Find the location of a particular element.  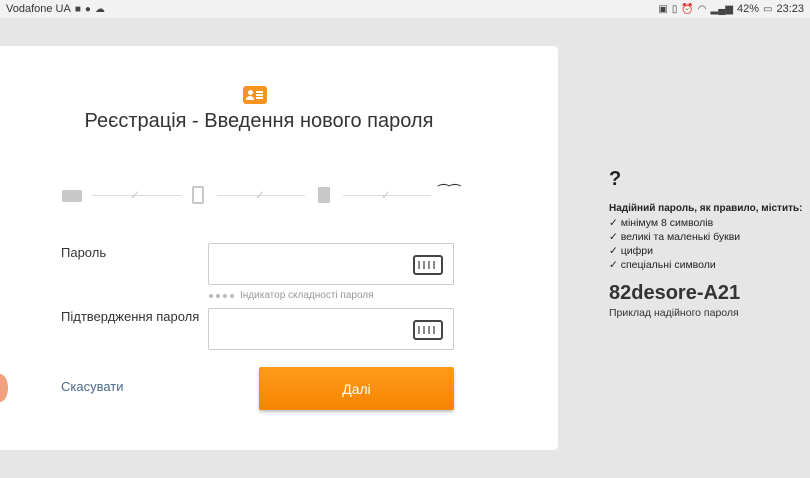

question-mark: ? is located at coordinates (615, 179).